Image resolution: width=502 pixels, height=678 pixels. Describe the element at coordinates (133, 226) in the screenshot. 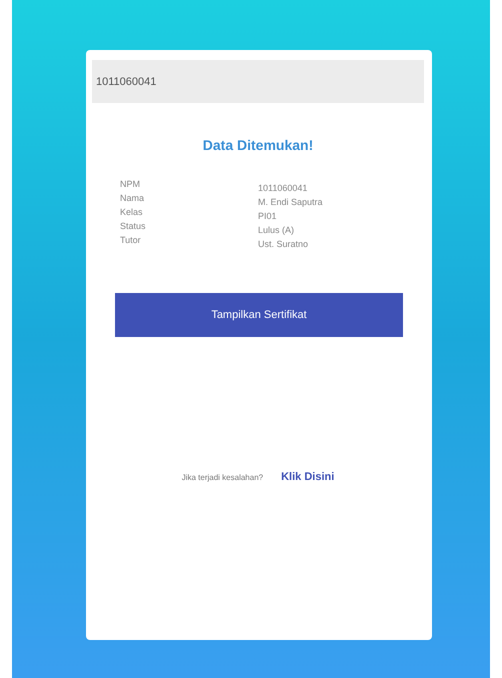

I see `detail-label: Status` at that location.